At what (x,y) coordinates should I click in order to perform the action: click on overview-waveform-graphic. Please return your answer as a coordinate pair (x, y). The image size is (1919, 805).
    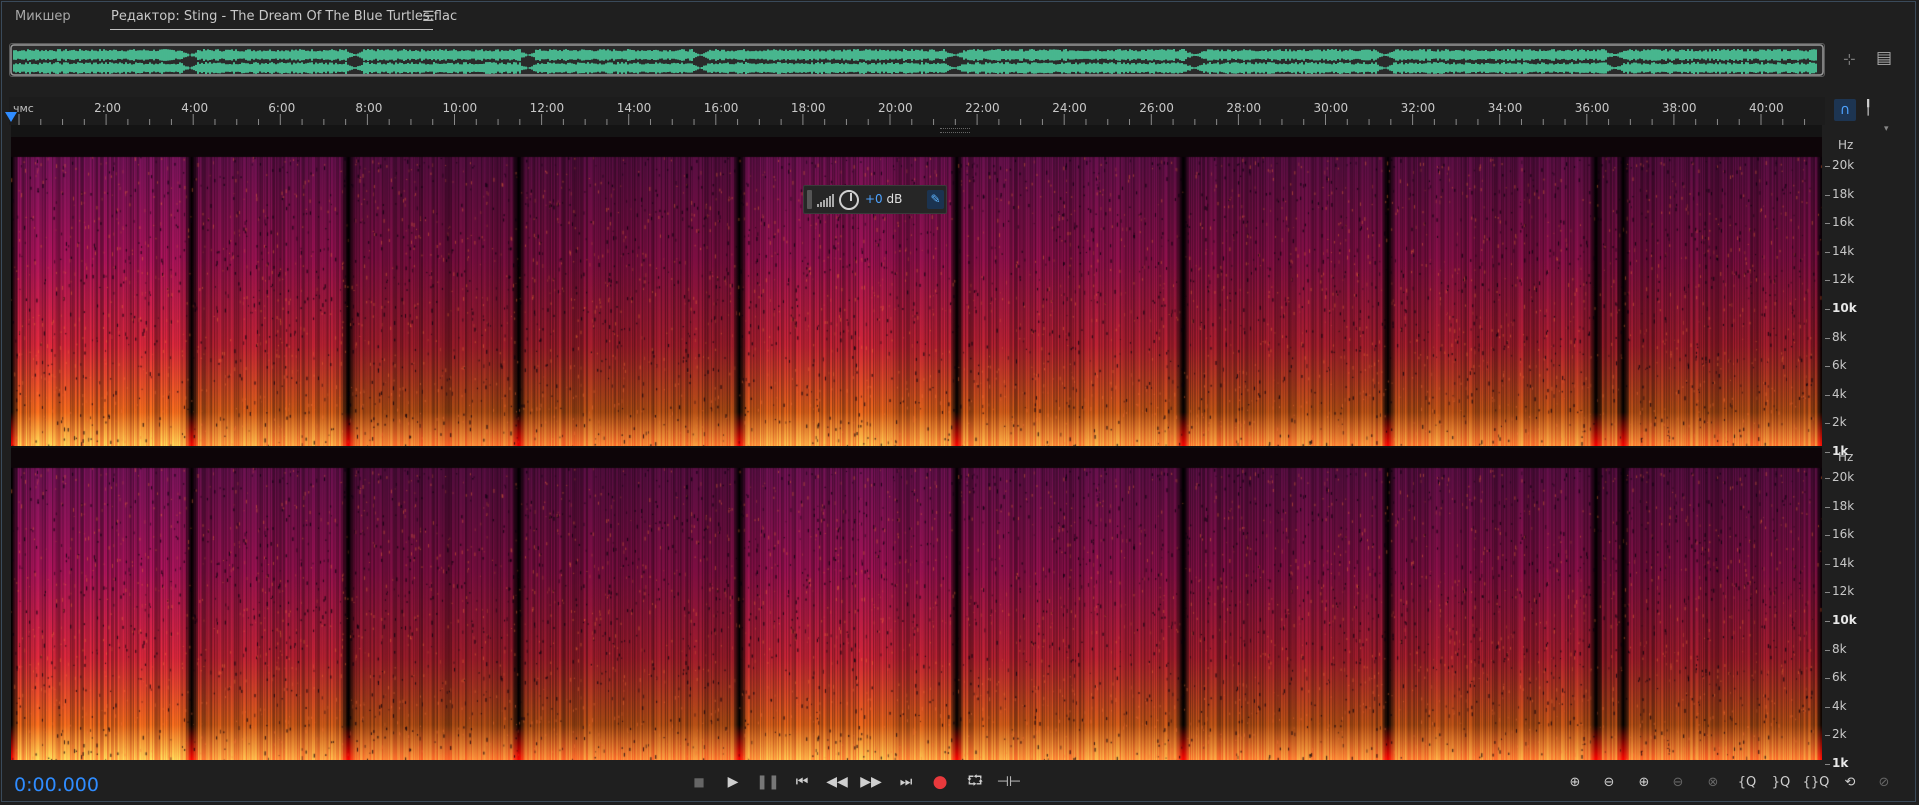
    Looking at the image, I should click on (917, 60).